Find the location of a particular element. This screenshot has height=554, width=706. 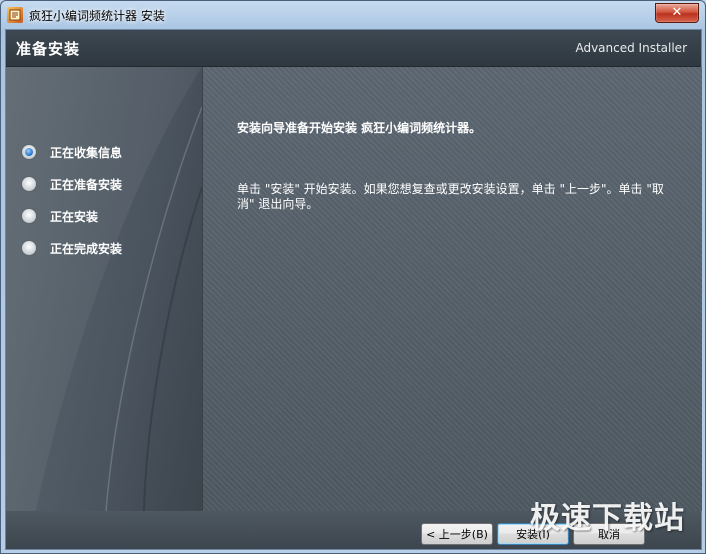

back-button: < 上一步(B) is located at coordinates (457, 534).